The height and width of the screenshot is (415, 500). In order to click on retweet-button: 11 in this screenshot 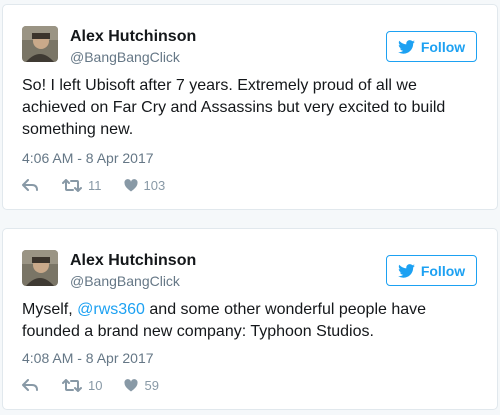, I will do `click(82, 185)`.